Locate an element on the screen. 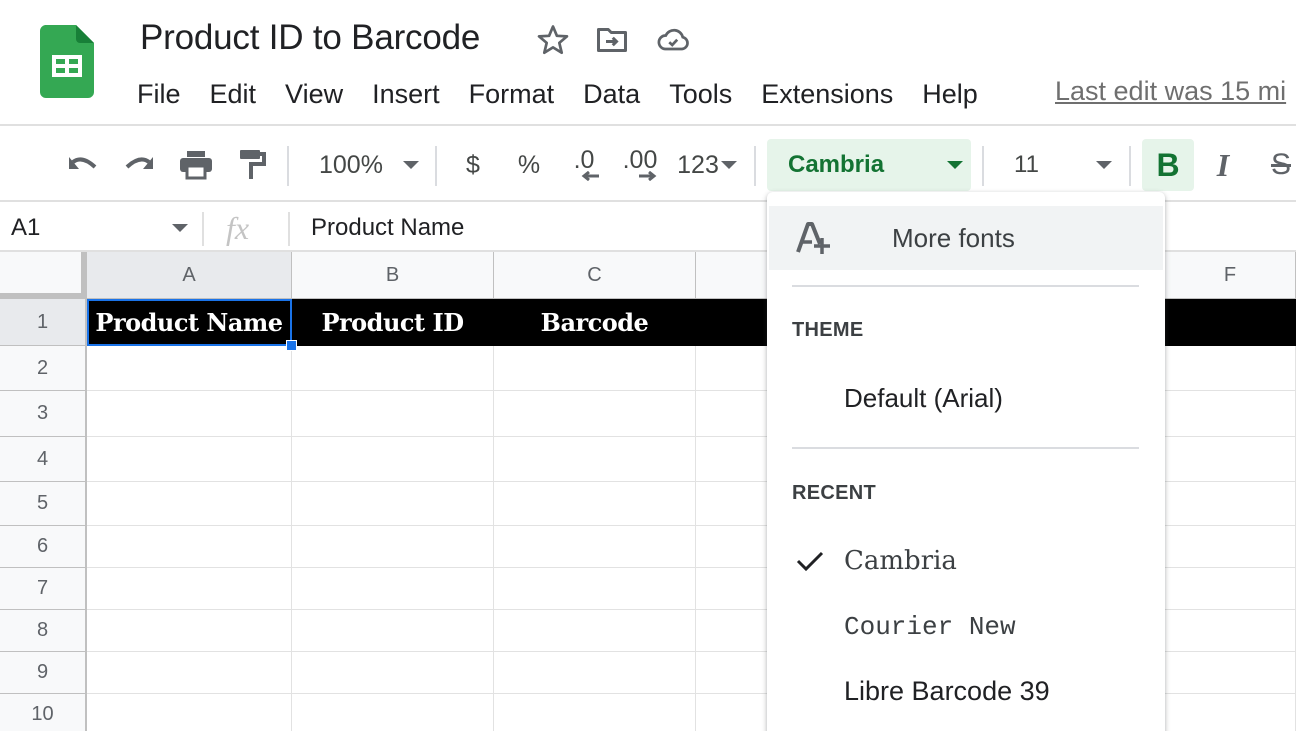  cell-a4 is located at coordinates (189, 459).